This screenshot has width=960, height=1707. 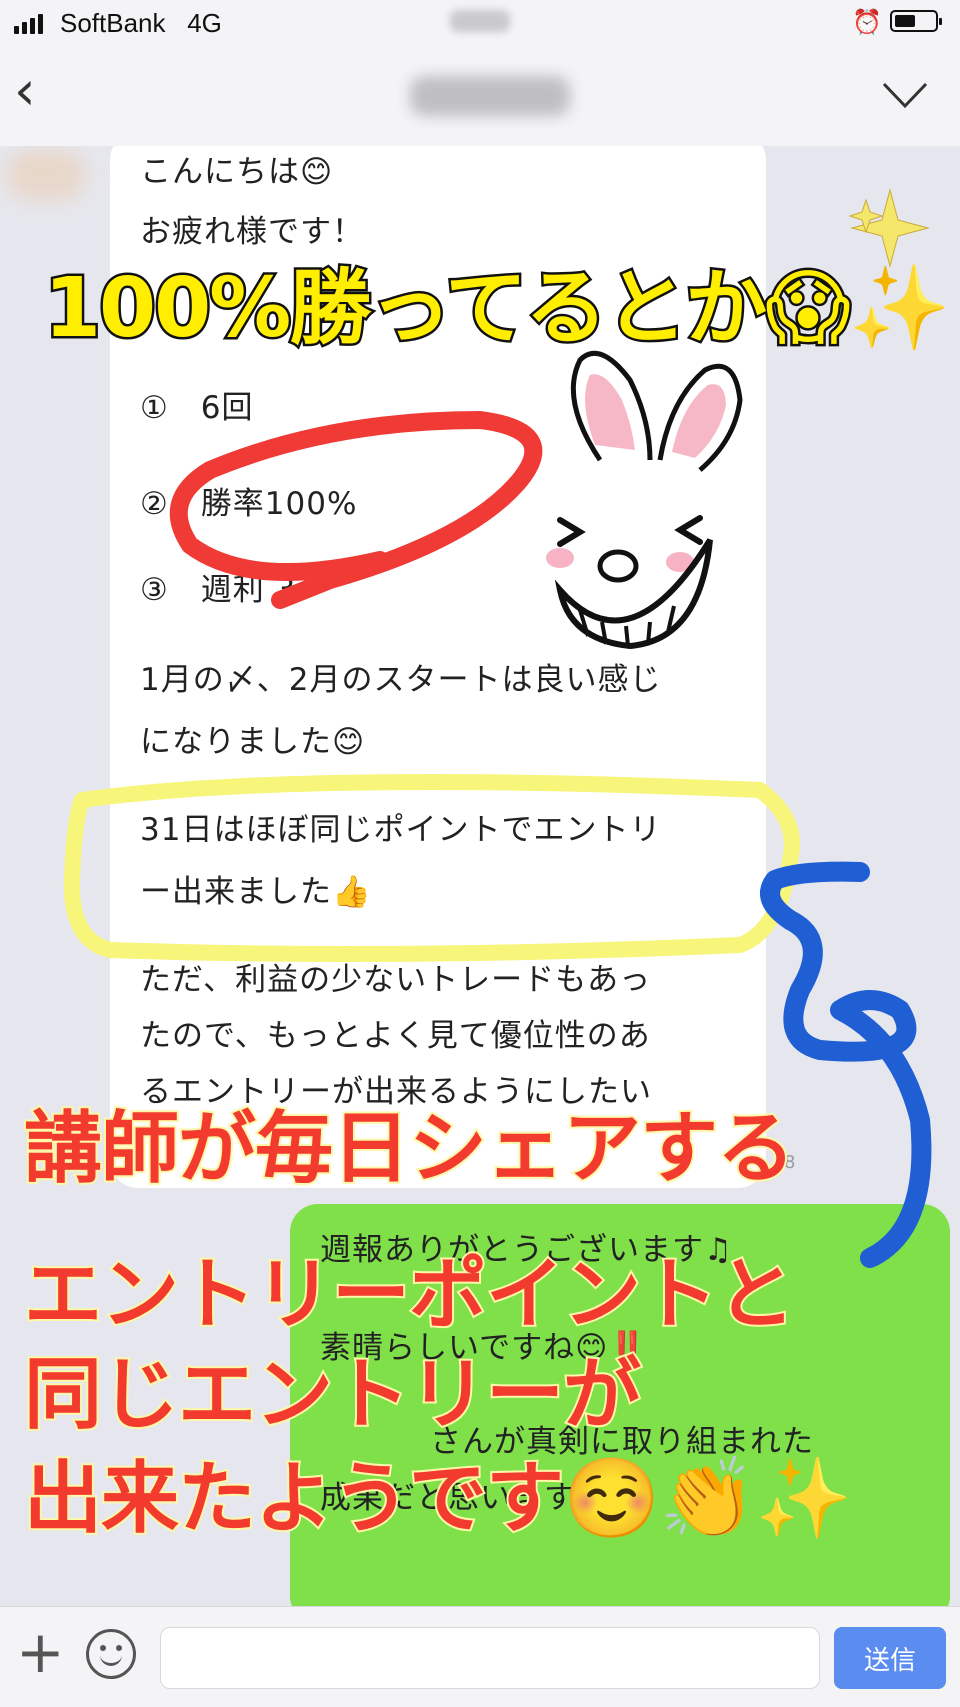 What do you see at coordinates (409, 1149) in the screenshot?
I see `caption-red-1: 講師が毎日シェアする` at bounding box center [409, 1149].